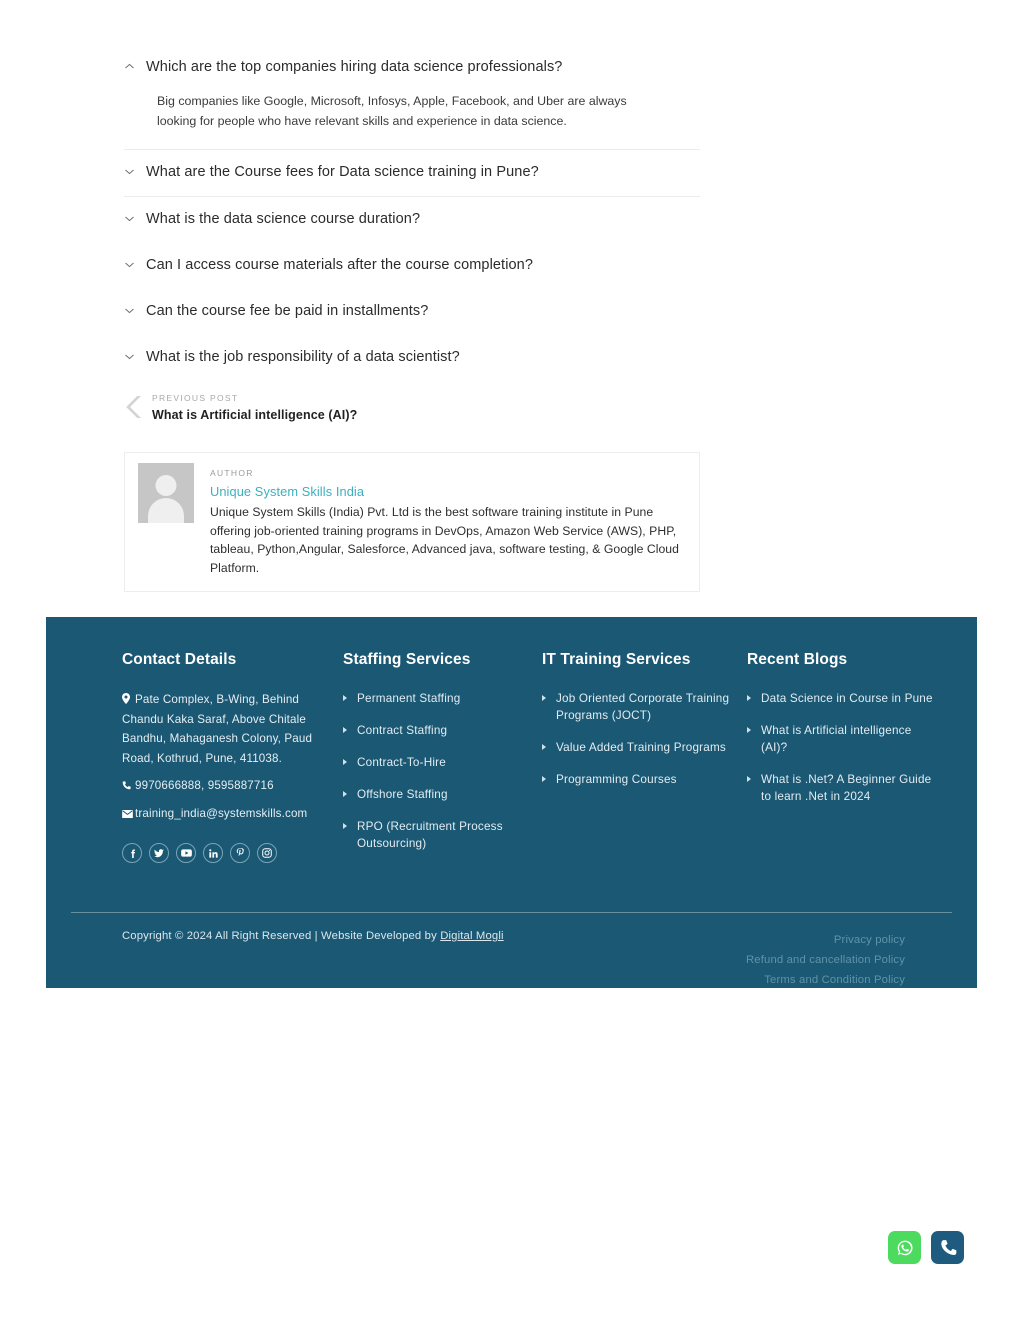 The width and height of the screenshot is (1024, 1325). I want to click on list-item: What is Artificial intelligence (AI)?, so click(842, 739).